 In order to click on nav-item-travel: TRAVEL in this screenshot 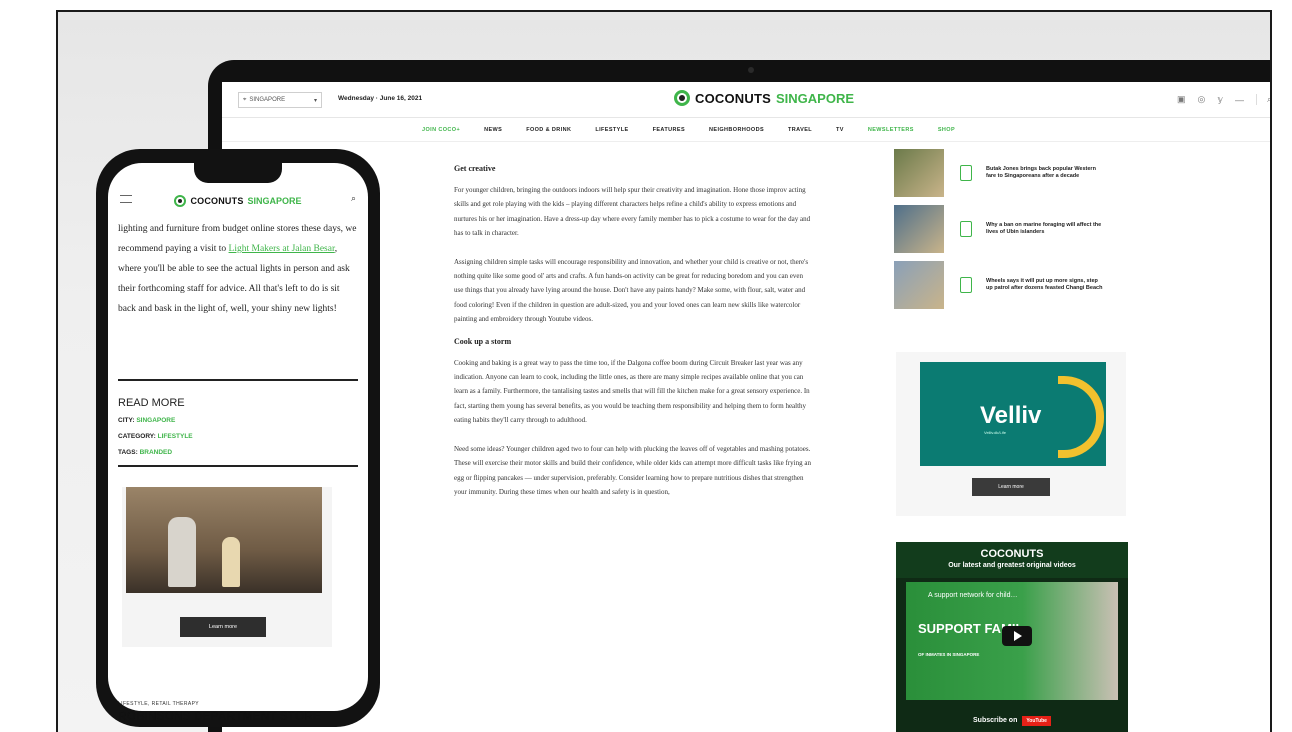, I will do `click(800, 130)`.